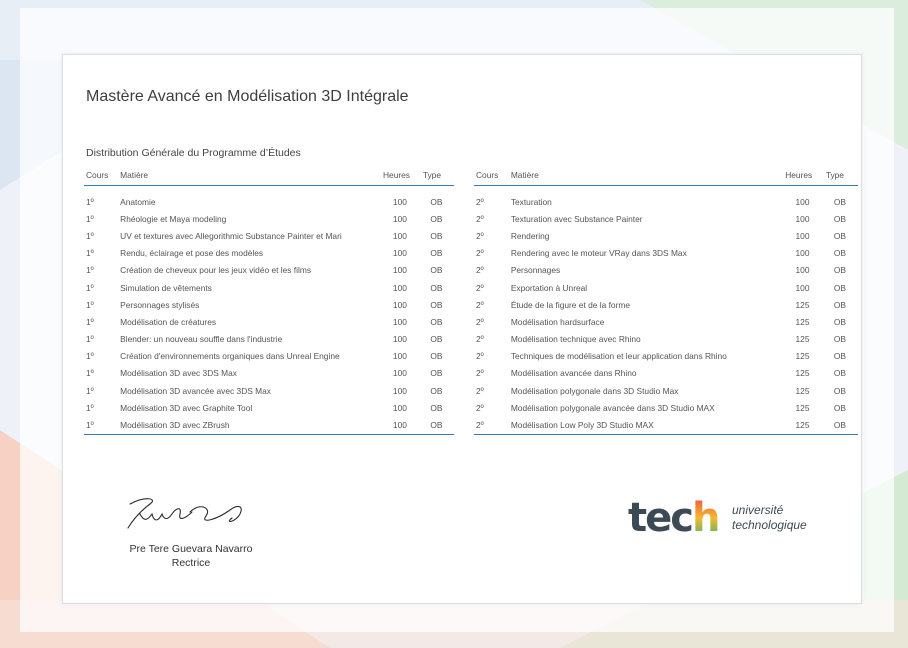 The height and width of the screenshot is (648, 908). I want to click on table-row: 2º Étude de la figure et de la forme 125 OB, so click(666, 304).